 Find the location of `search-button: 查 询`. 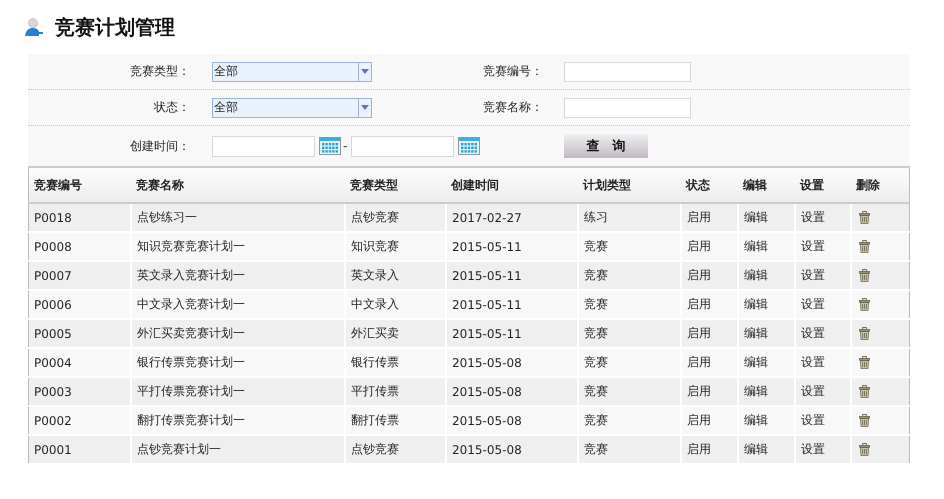

search-button: 查 询 is located at coordinates (606, 146).